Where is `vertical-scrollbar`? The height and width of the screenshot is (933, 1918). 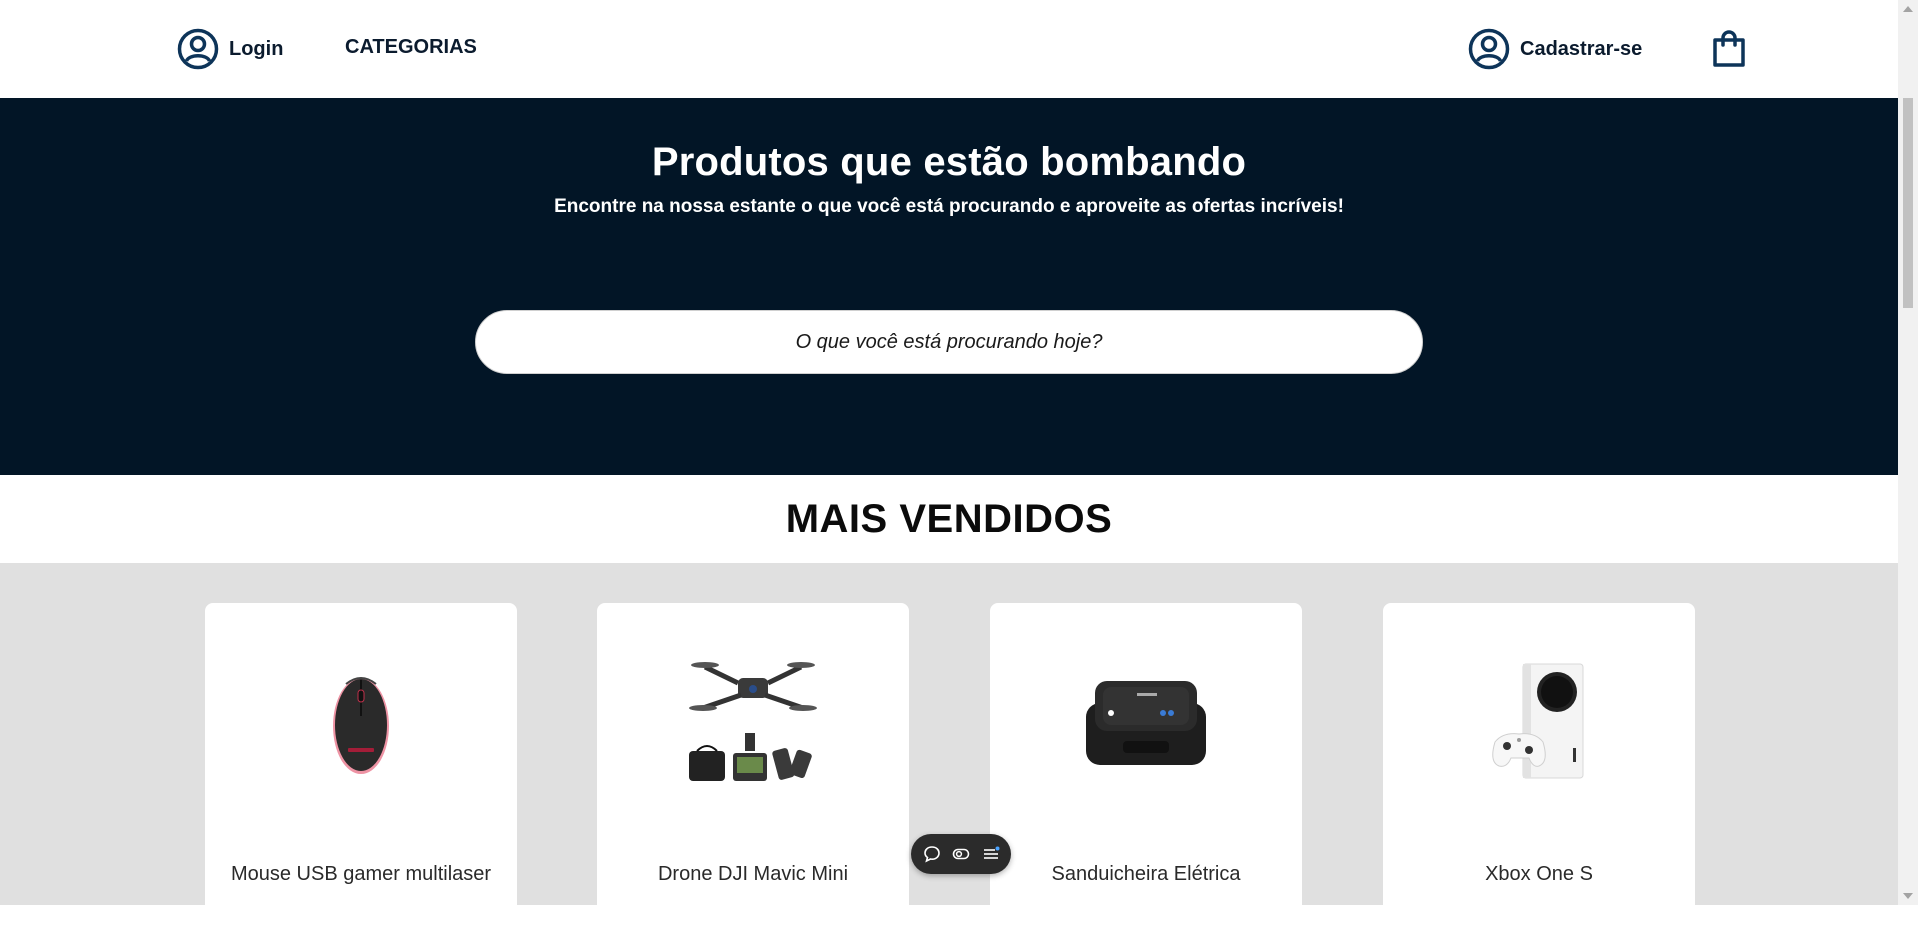 vertical-scrollbar is located at coordinates (1908, 452).